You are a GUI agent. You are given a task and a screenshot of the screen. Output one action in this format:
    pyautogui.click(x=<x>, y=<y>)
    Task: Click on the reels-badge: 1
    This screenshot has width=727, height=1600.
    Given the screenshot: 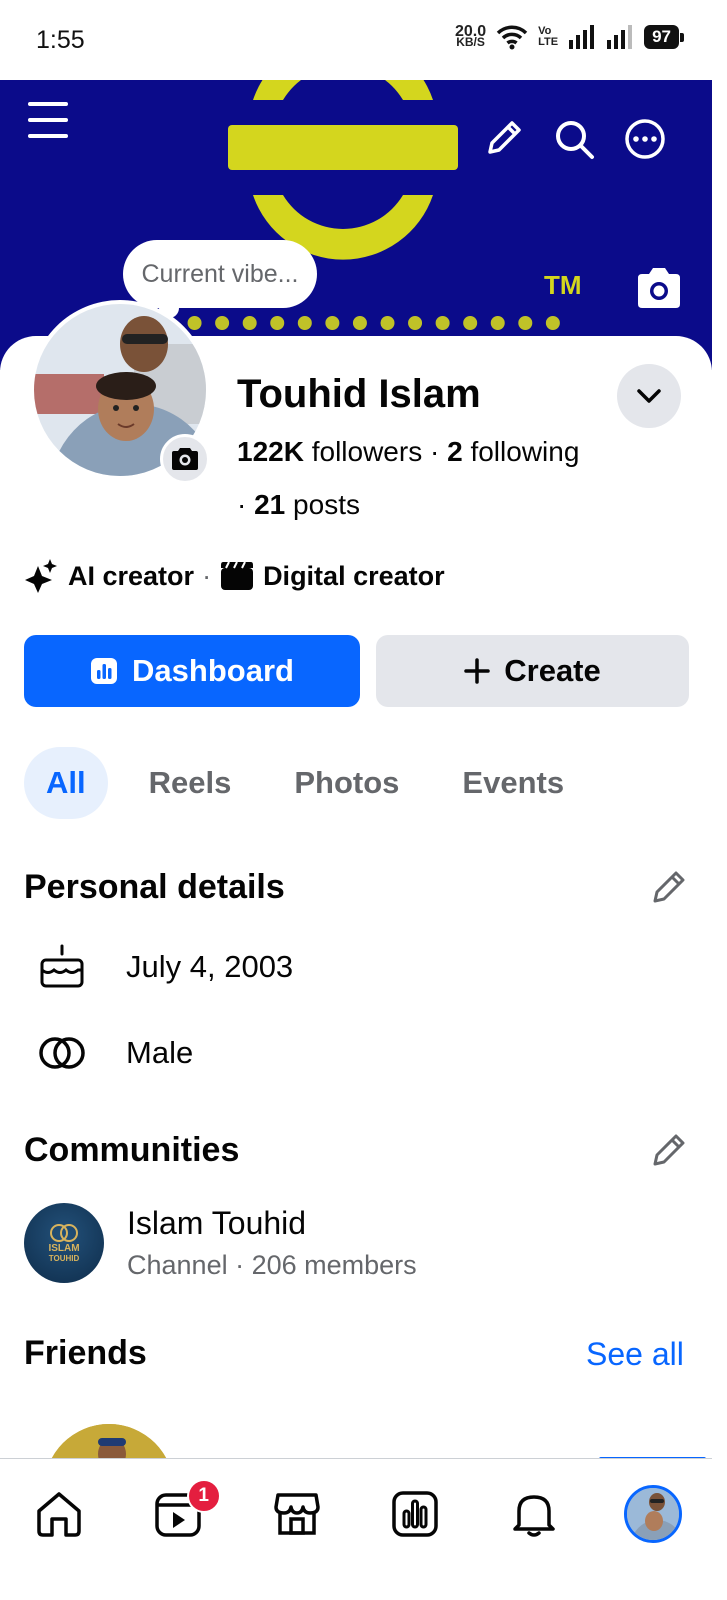 What is the action you would take?
    pyautogui.click(x=203, y=1496)
    